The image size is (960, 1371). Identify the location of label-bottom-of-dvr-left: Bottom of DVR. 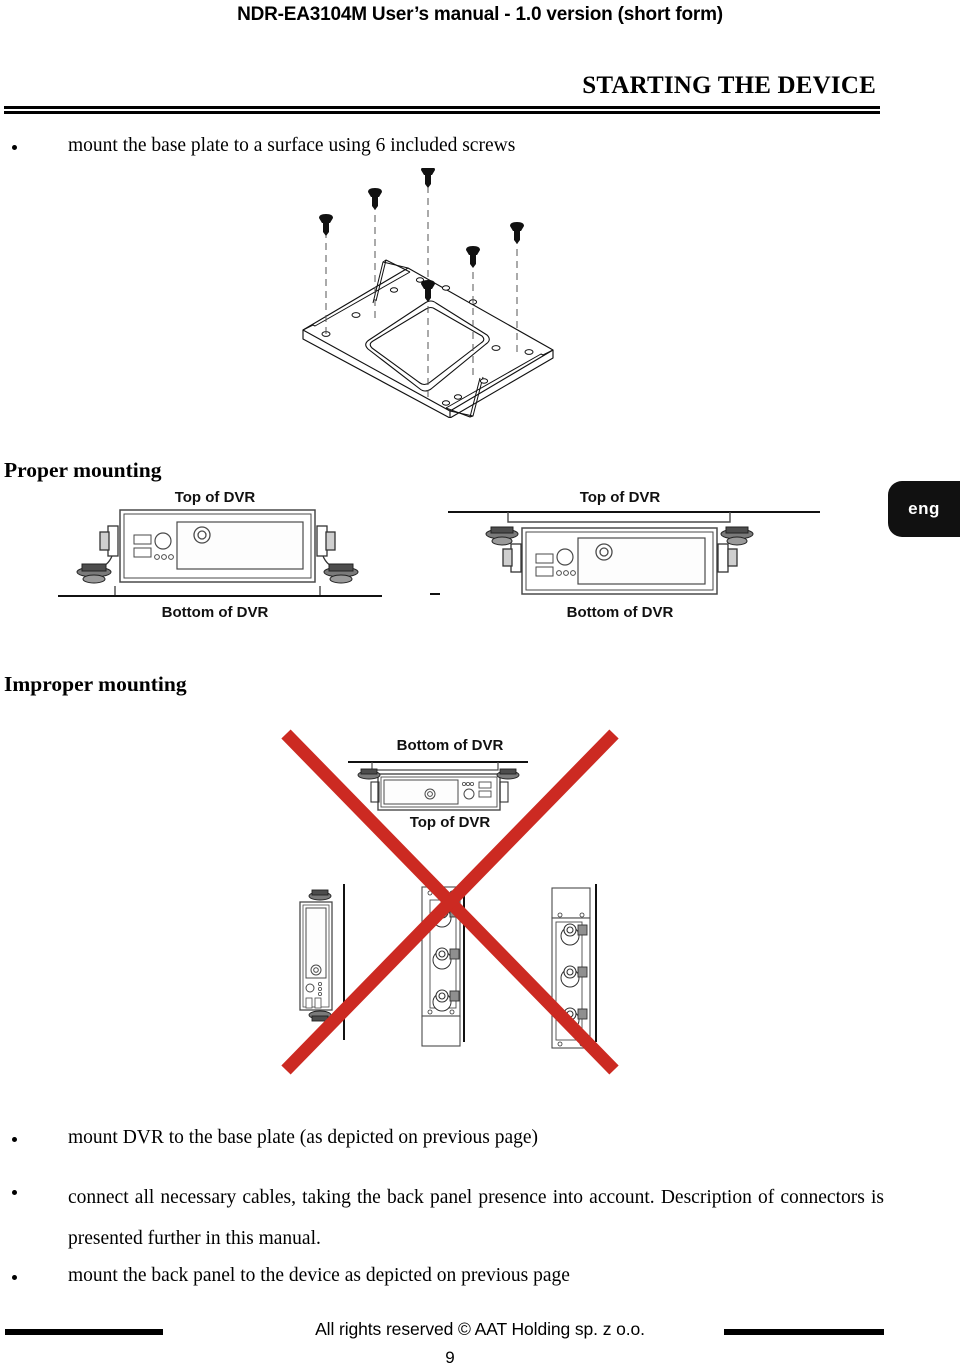
(215, 612).